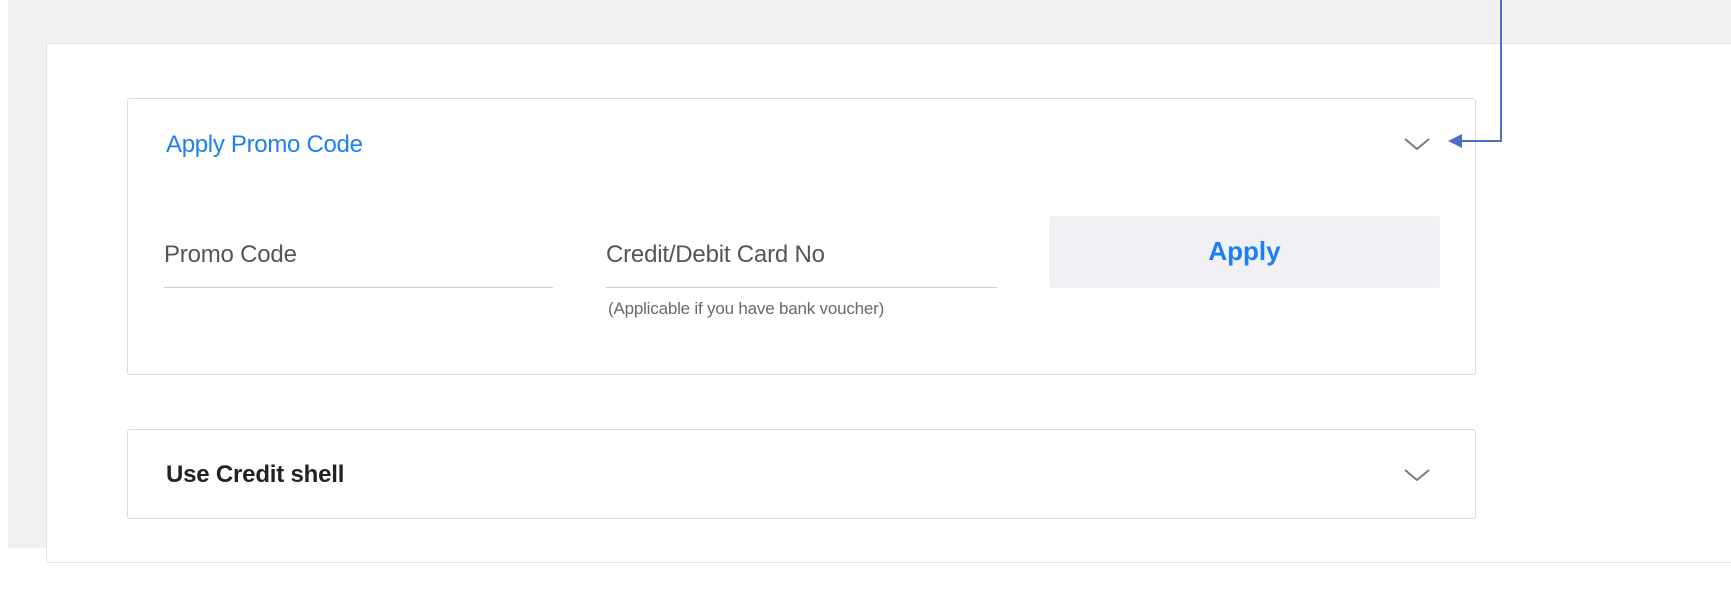 Image resolution: width=1731 pixels, height=605 pixels. Describe the element at coordinates (1244, 252) in the screenshot. I see `apply-button: Apply` at that location.